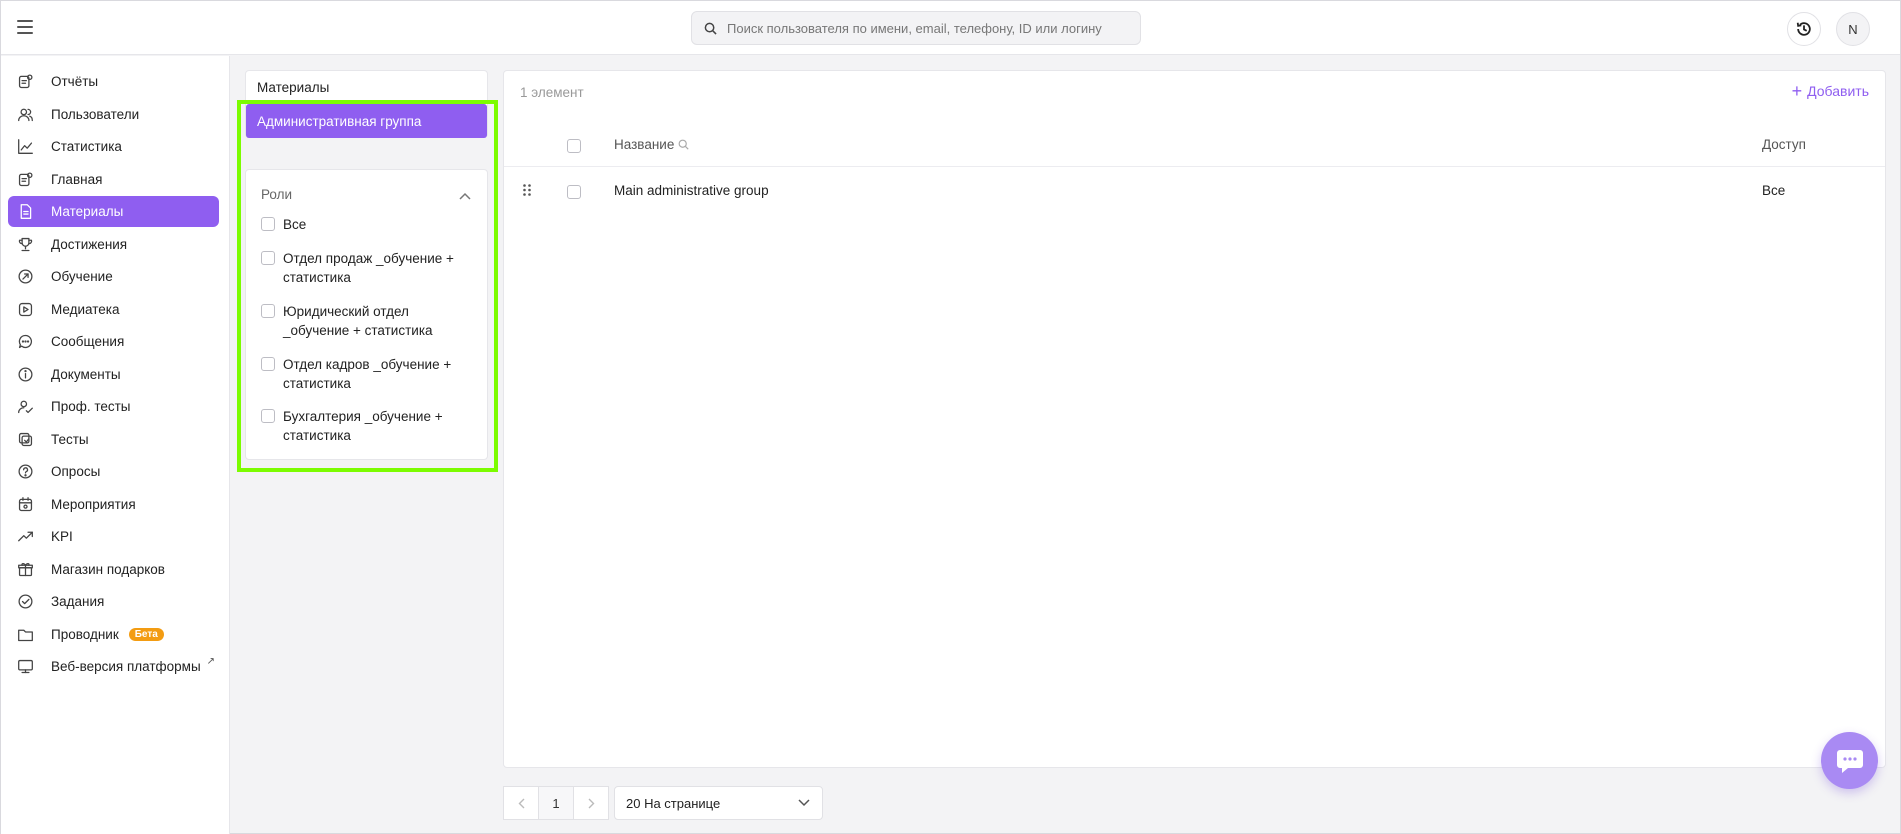 This screenshot has height=834, width=1901. I want to click on role-label: Отдел продаж _обучение + статистика, so click(368, 268).